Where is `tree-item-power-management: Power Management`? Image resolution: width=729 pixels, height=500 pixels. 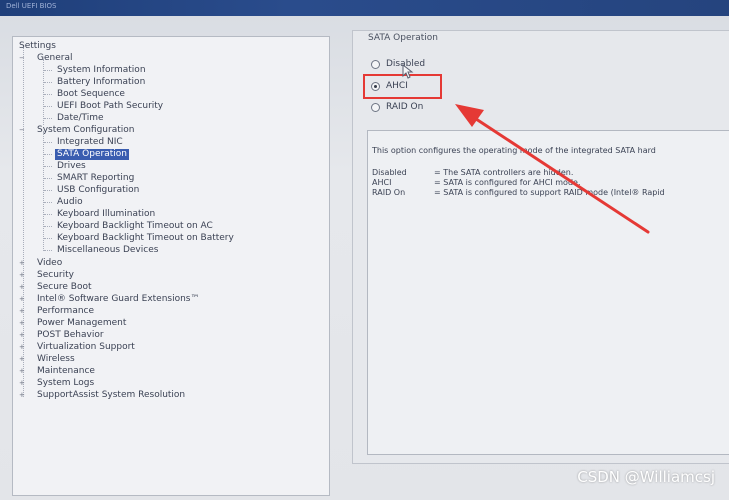
tree-item-power-management: Power Management is located at coordinates (81, 323).